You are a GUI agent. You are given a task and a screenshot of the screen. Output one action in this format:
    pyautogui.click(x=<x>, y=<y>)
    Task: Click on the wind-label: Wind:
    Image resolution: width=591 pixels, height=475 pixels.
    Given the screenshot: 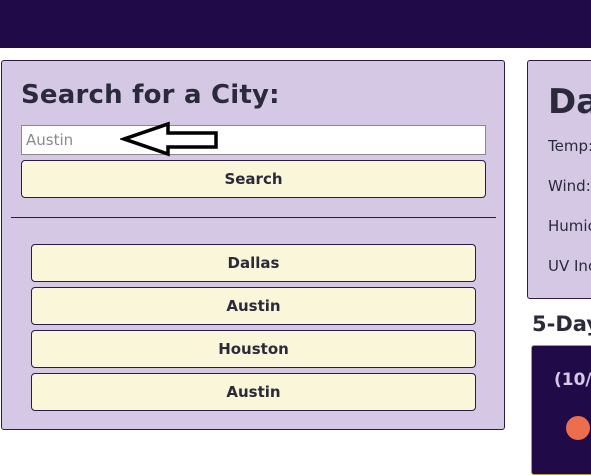 What is the action you would take?
    pyautogui.click(x=569, y=186)
    